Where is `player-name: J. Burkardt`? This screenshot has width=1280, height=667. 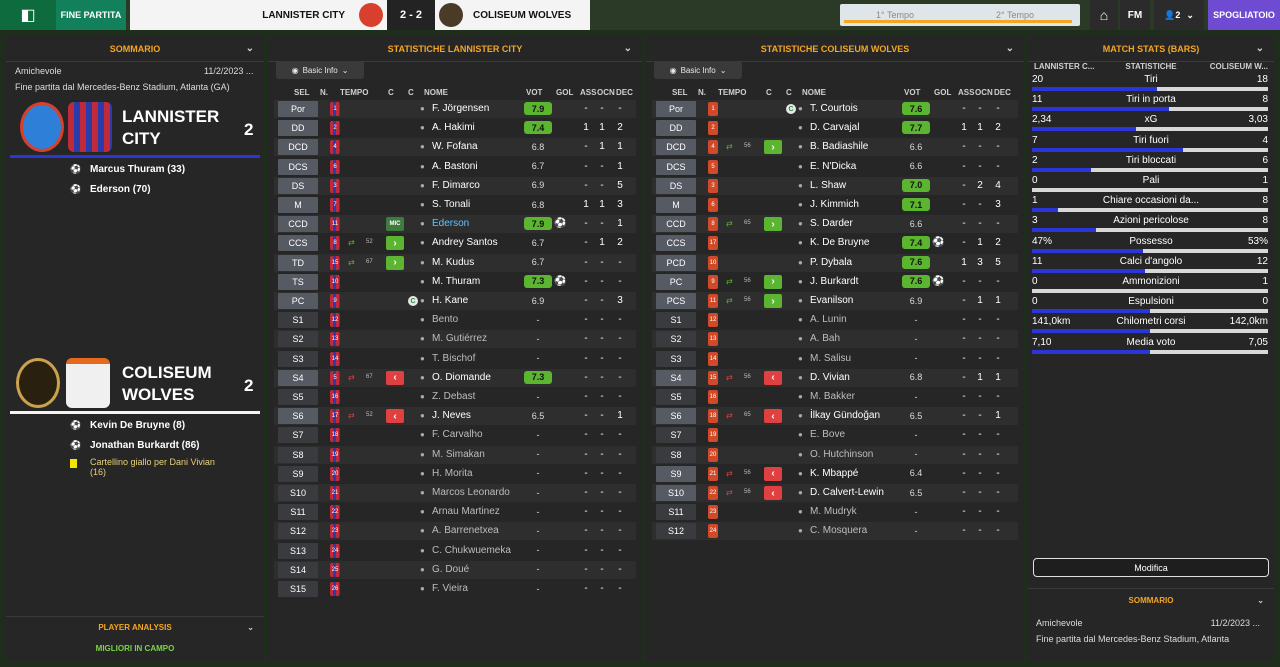 player-name: J. Burkardt is located at coordinates (834, 281).